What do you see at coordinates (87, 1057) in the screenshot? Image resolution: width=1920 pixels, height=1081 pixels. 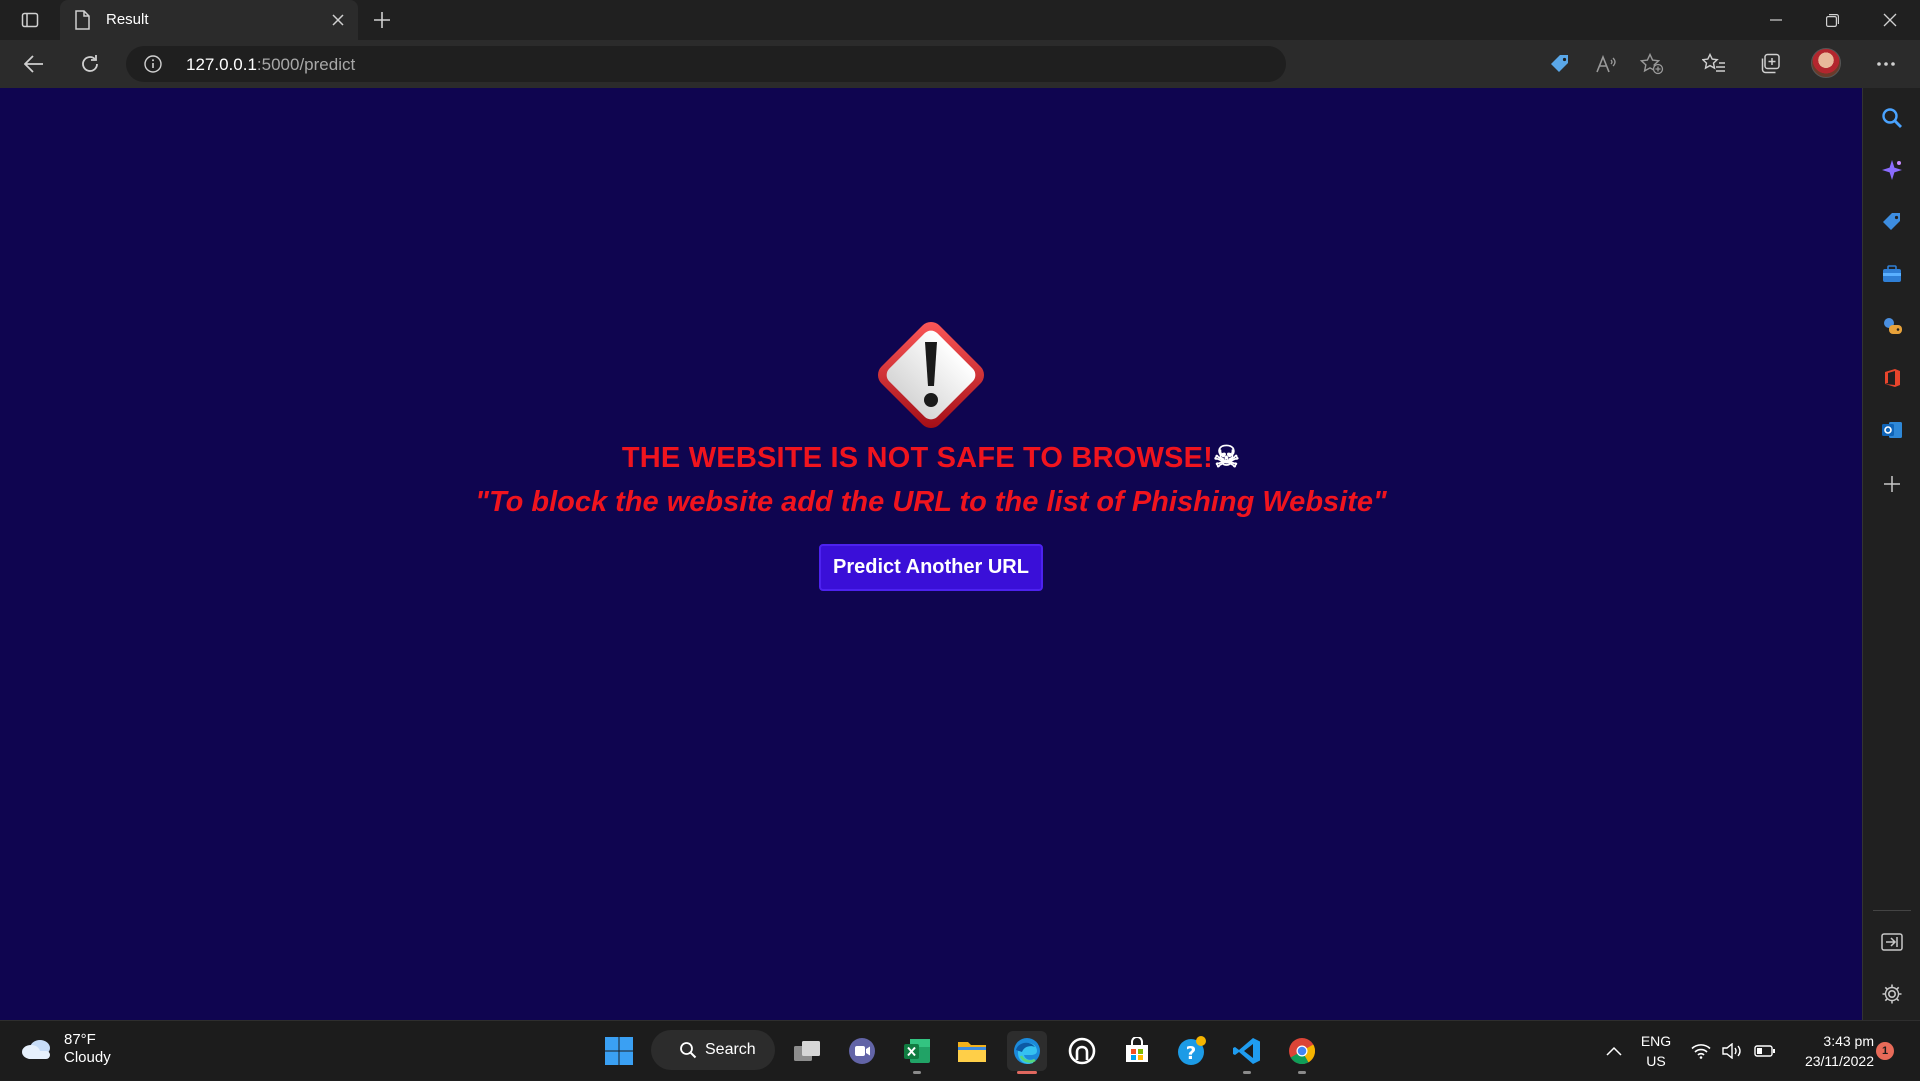 I see `weather-condition: Cloudy` at bounding box center [87, 1057].